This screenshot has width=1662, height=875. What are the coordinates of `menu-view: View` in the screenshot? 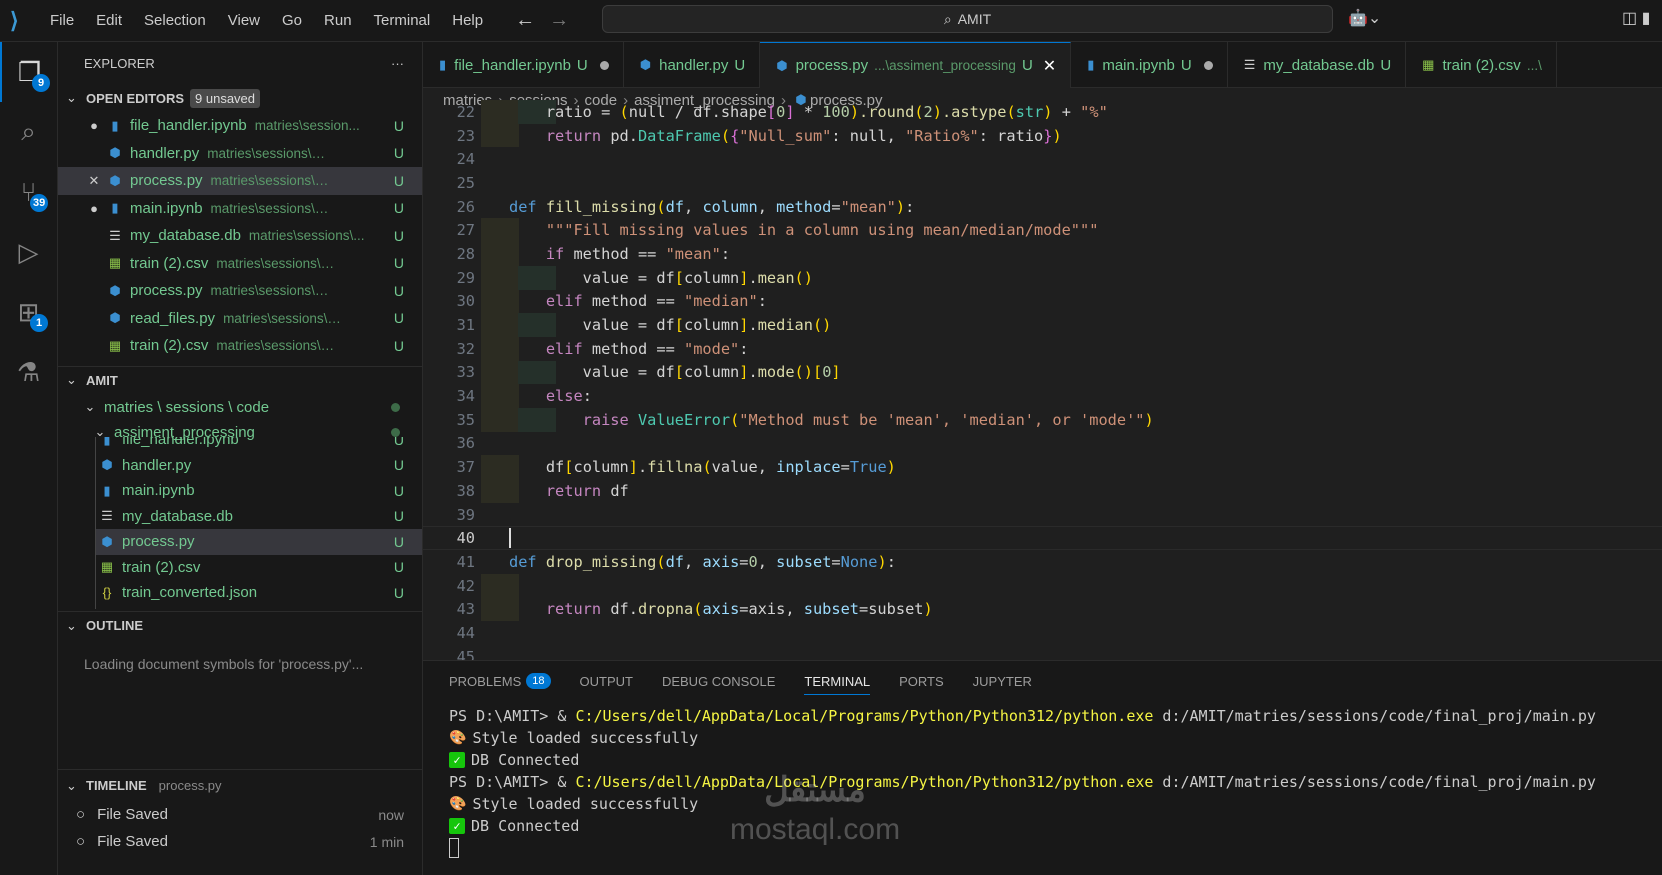 It's located at (244, 20).